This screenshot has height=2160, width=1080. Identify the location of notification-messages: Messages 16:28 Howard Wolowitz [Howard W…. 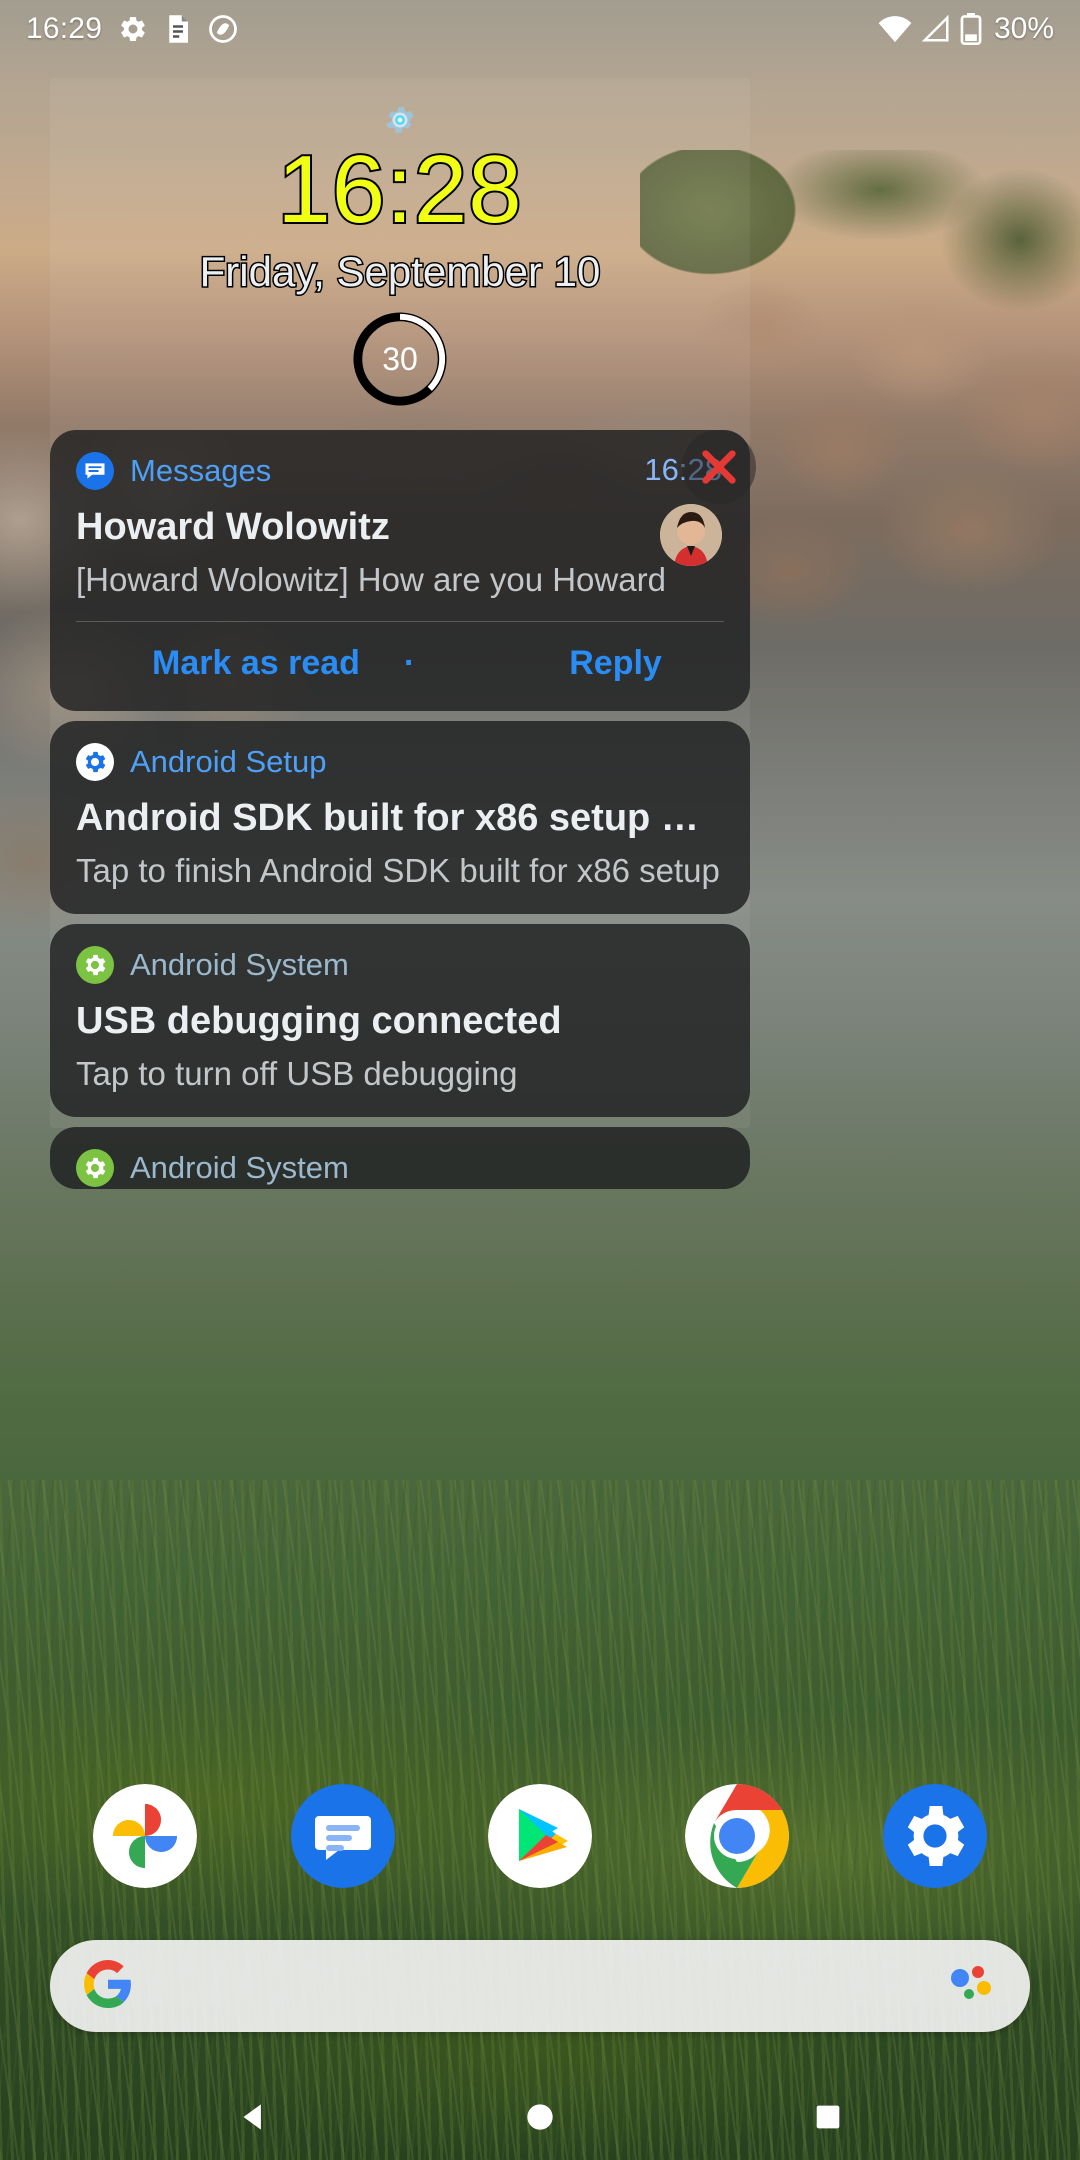
(400, 570).